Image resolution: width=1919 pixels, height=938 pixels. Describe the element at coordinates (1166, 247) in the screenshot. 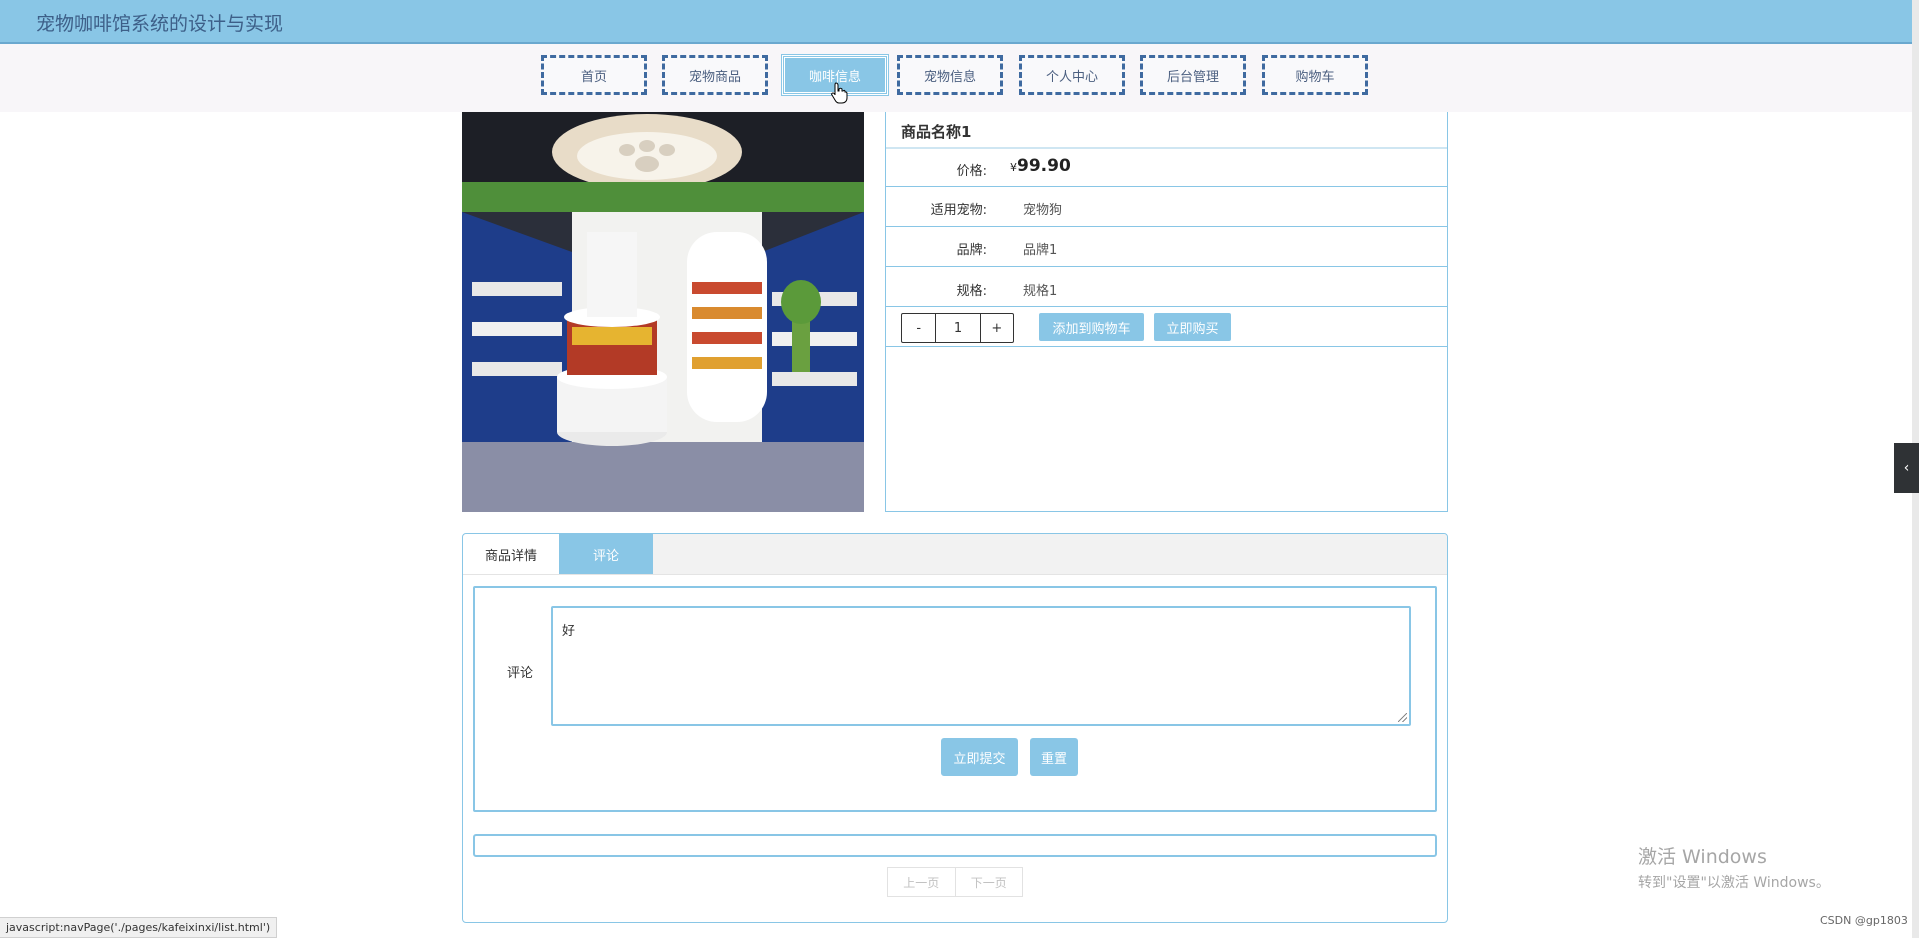

I see `brand-row: 品牌: 品牌1` at that location.